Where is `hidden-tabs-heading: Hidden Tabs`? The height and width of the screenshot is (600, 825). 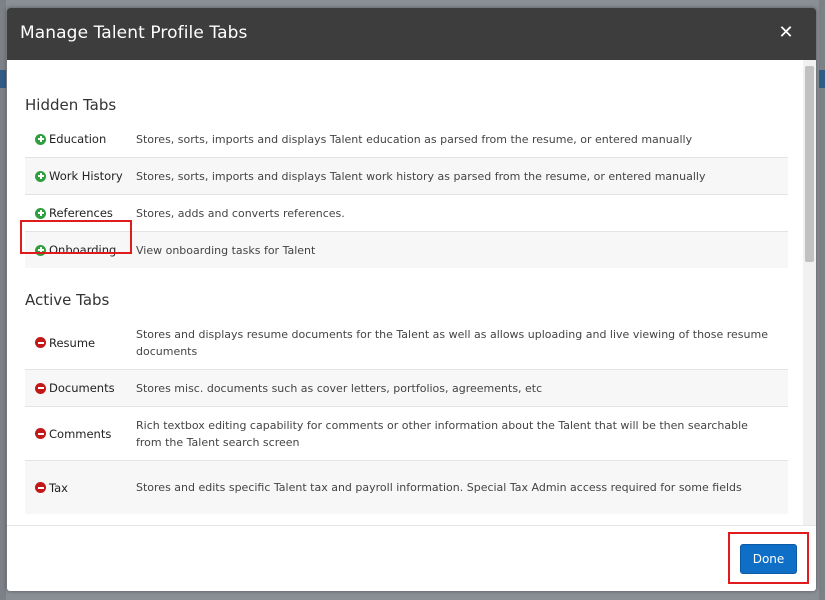
hidden-tabs-heading: Hidden Tabs is located at coordinates (71, 105).